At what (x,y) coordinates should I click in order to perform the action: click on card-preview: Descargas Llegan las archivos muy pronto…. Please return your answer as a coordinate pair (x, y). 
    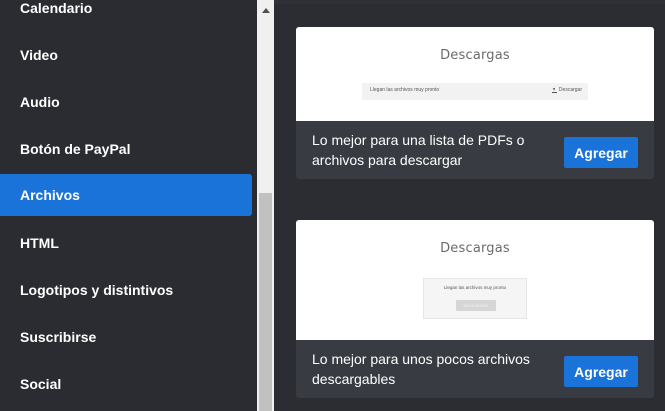
    Looking at the image, I should click on (475, 74).